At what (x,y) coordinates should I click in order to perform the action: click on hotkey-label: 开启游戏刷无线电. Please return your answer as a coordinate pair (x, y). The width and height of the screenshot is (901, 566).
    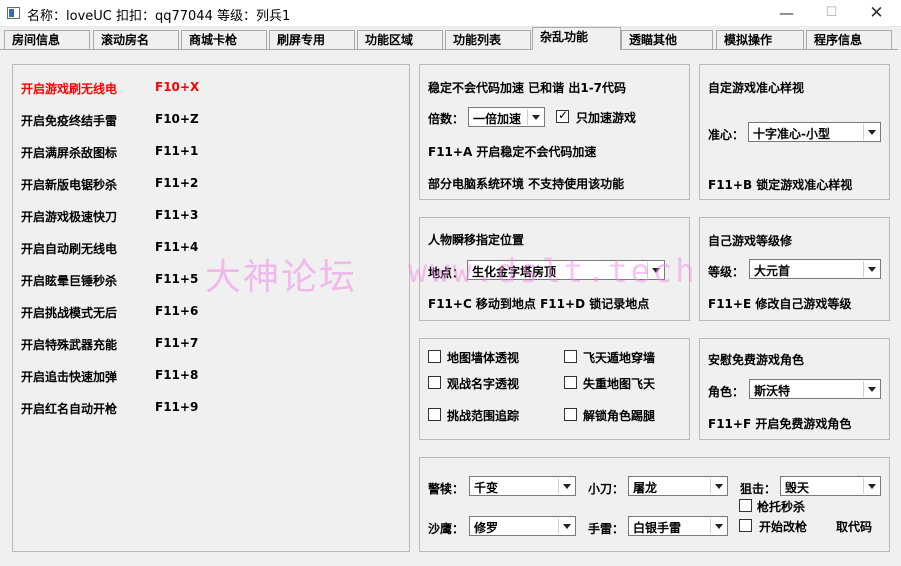
    Looking at the image, I should click on (69, 89).